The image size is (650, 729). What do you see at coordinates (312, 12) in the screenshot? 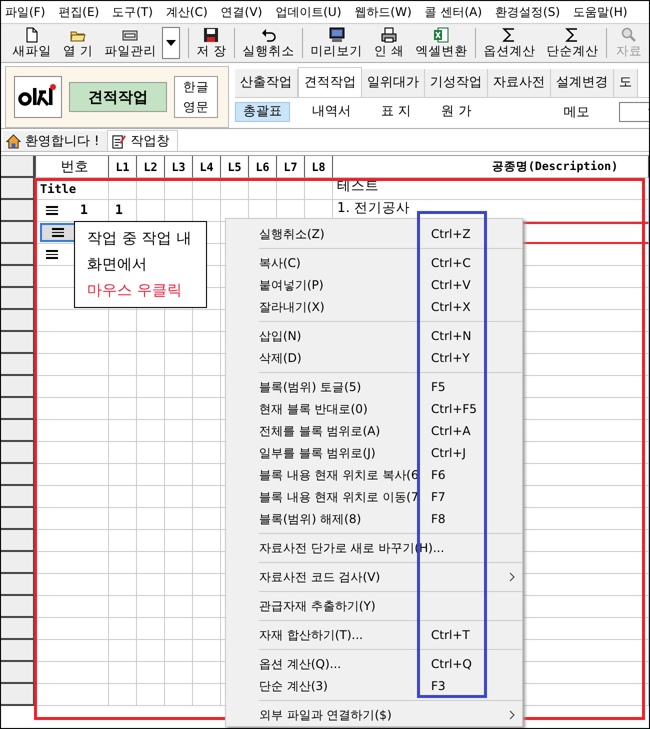
I see `menu-item: 업데이트(U)` at bounding box center [312, 12].